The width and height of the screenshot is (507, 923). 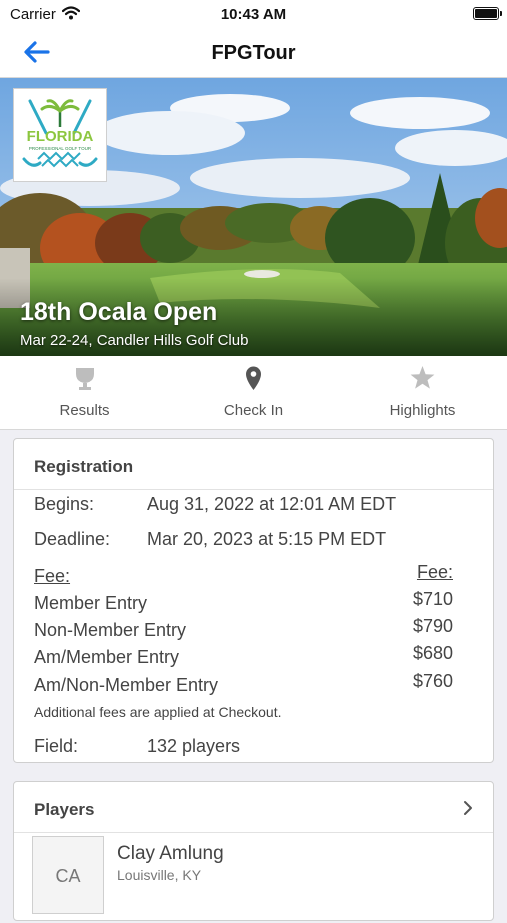 What do you see at coordinates (85, 379) in the screenshot?
I see `trophy-icon` at bounding box center [85, 379].